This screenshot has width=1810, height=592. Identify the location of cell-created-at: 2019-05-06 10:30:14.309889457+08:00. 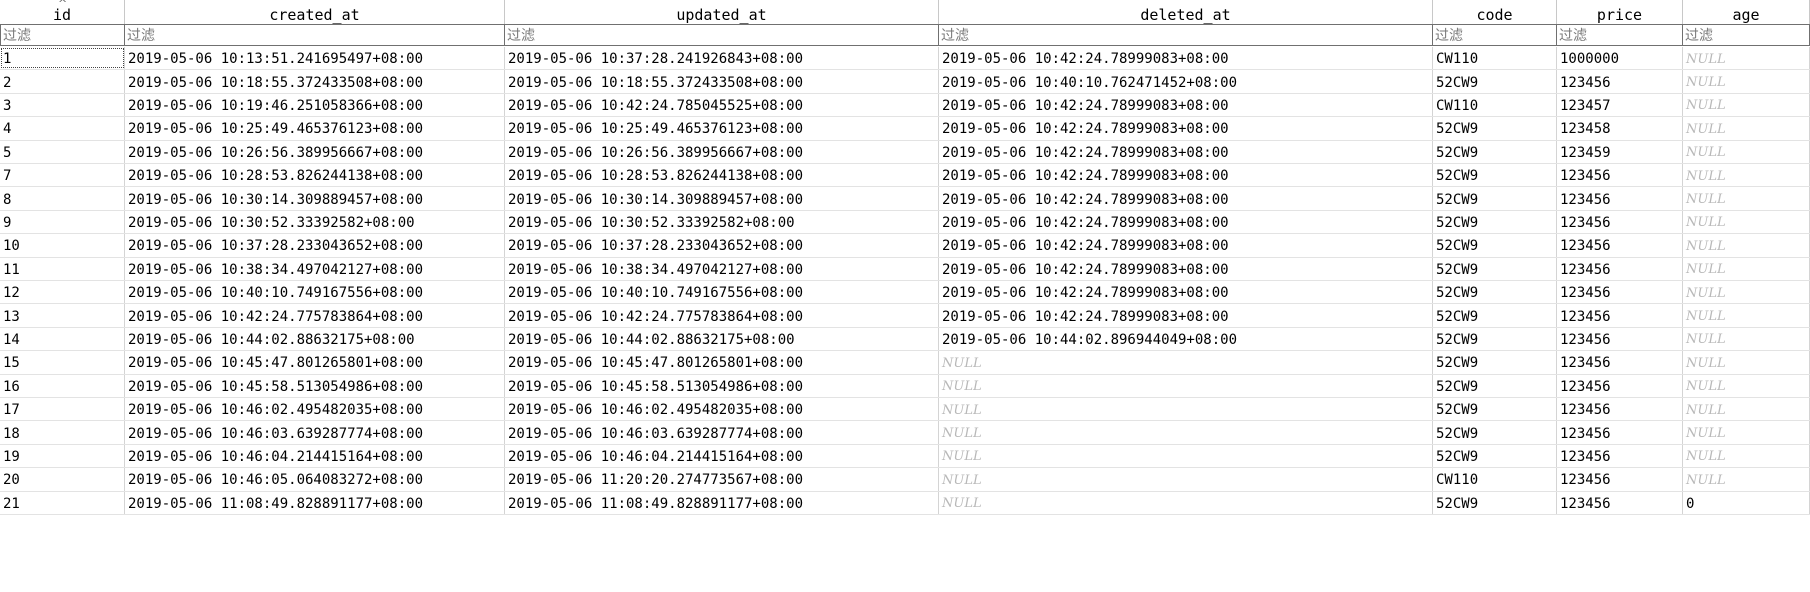
(315, 198).